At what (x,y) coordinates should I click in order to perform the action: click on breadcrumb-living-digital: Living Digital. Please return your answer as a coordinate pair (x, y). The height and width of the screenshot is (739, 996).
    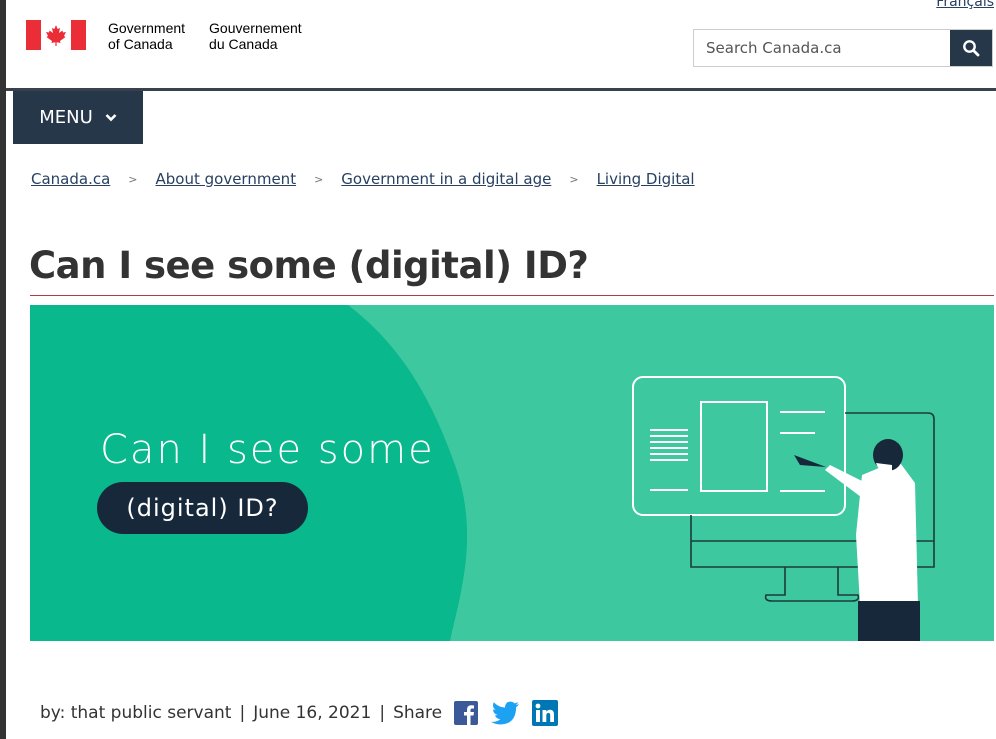
    Looking at the image, I should click on (646, 179).